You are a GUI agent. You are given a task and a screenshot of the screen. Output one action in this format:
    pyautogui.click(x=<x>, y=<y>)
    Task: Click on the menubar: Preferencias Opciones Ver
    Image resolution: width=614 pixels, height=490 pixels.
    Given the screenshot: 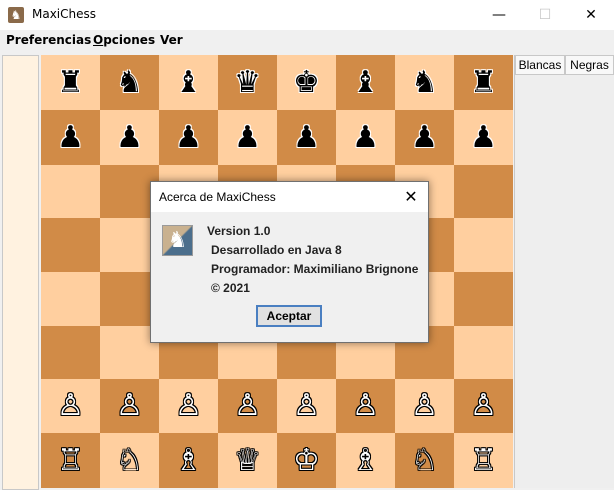 What is the action you would take?
    pyautogui.click(x=307, y=41)
    